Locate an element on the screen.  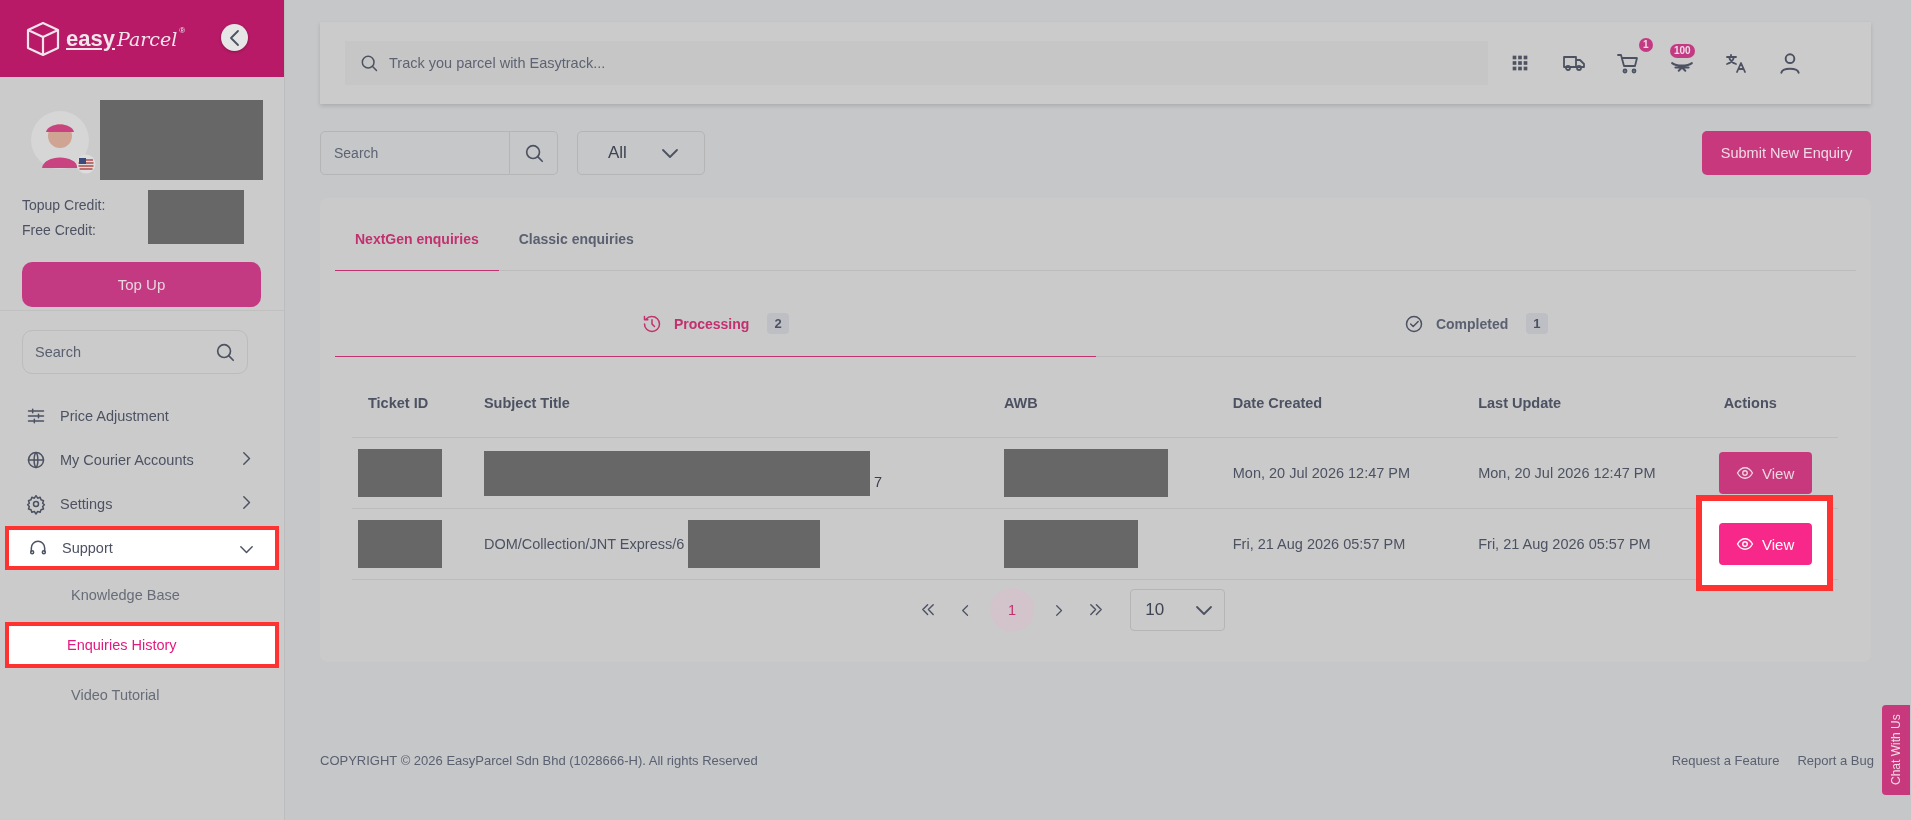
sidebar-item: Price Adjustment is located at coordinates (138, 416).